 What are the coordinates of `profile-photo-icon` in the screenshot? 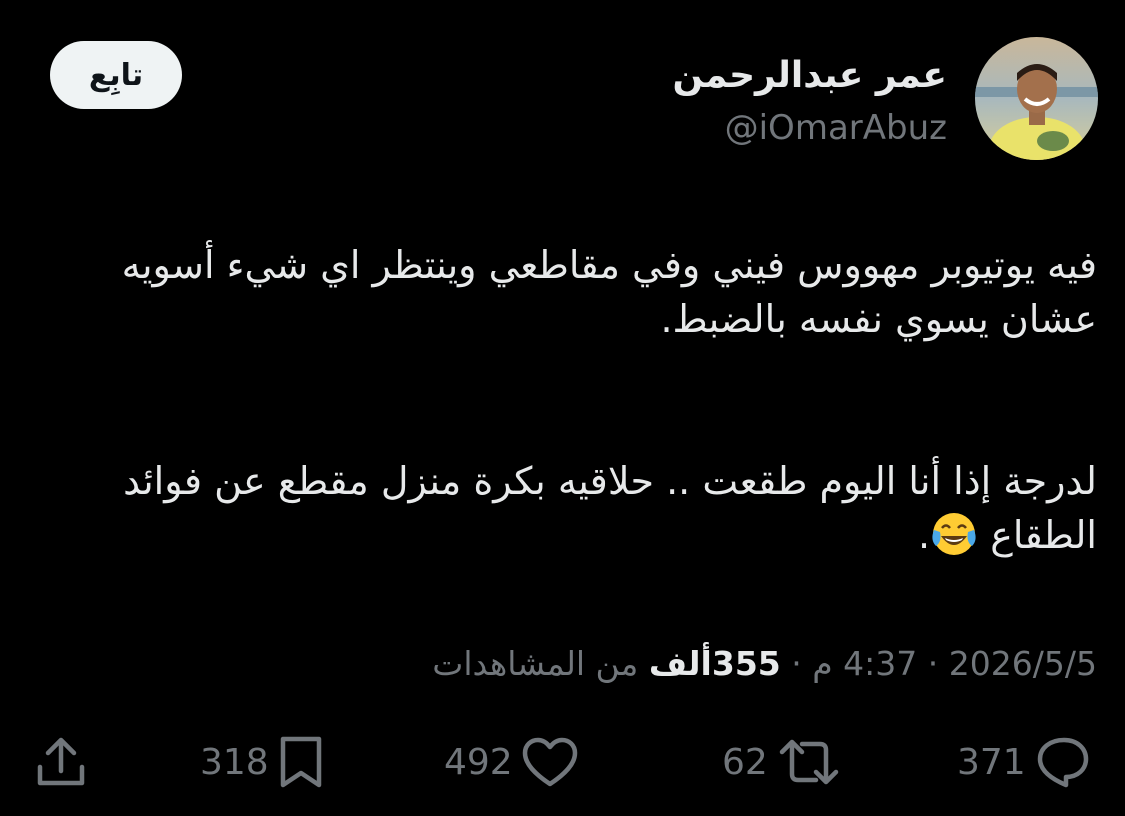 It's located at (1036, 98).